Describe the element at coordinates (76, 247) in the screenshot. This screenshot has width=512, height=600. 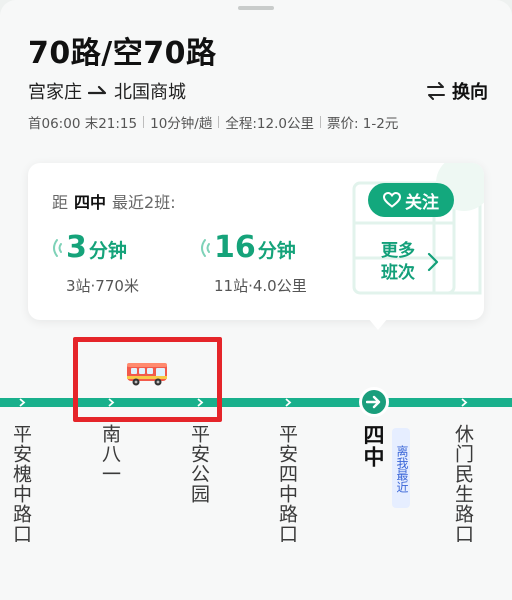
I see `eta-minutes: 3` at that location.